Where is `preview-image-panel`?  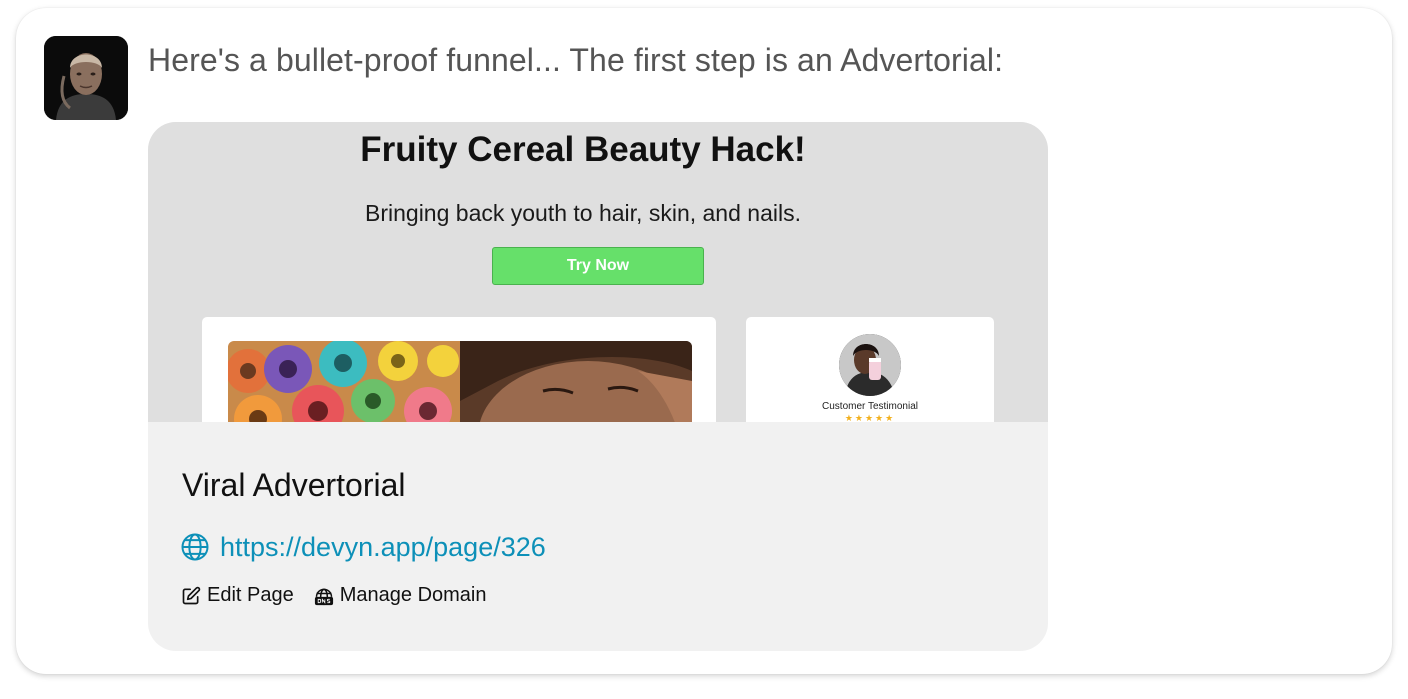 preview-image-panel is located at coordinates (459, 369).